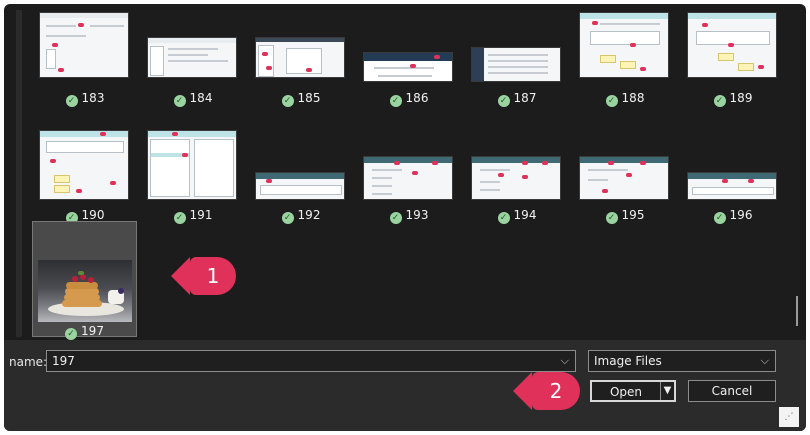 This screenshot has width=810, height=435. What do you see at coordinates (28, 362) in the screenshot?
I see `file-name-label: name:` at bounding box center [28, 362].